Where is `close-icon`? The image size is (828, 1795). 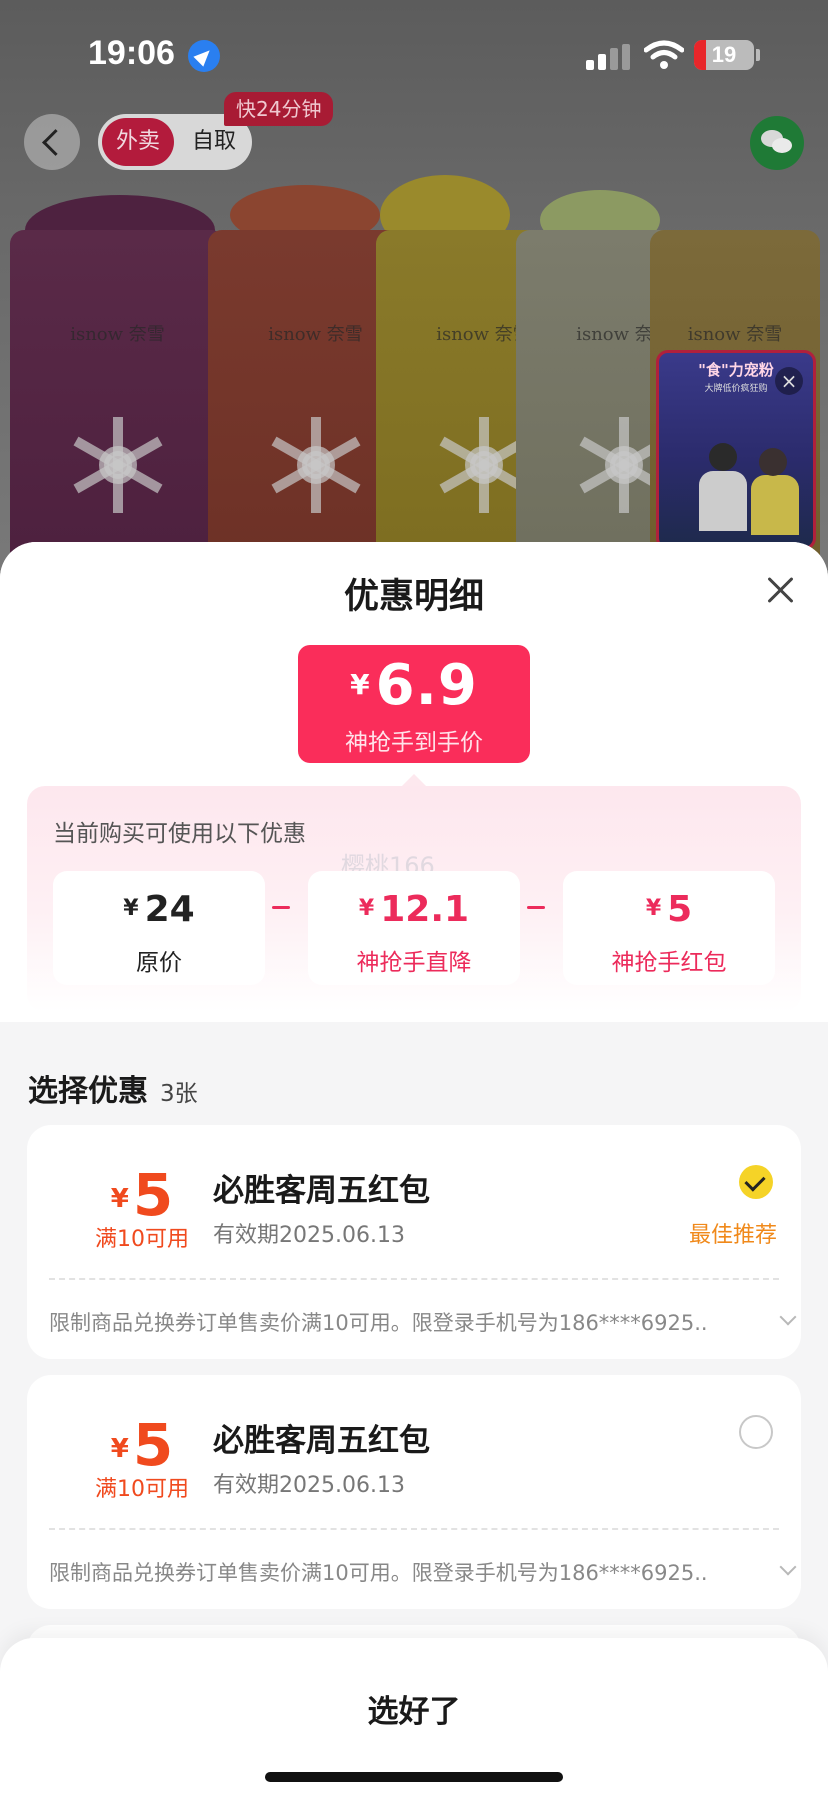
close-icon is located at coordinates (780, 590).